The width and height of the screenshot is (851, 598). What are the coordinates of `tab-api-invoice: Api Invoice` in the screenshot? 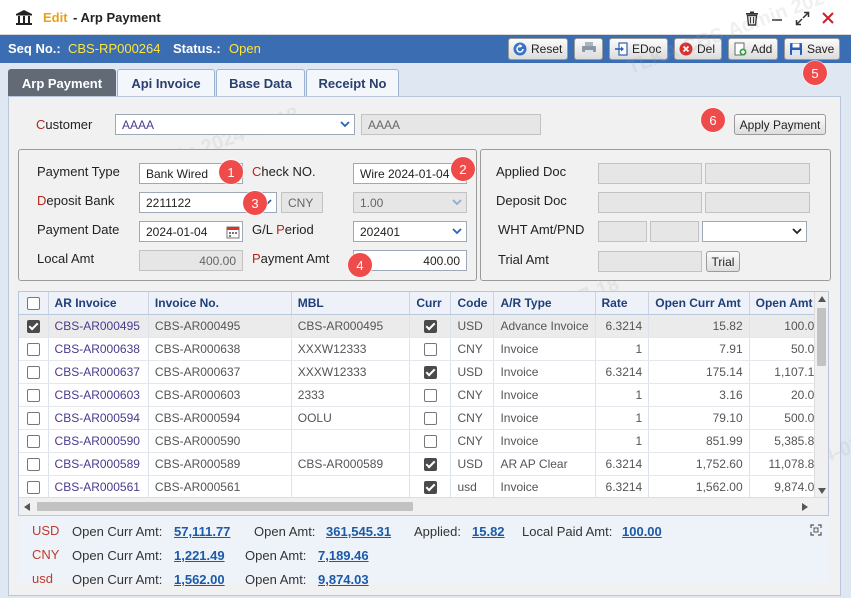 It's located at (166, 82).